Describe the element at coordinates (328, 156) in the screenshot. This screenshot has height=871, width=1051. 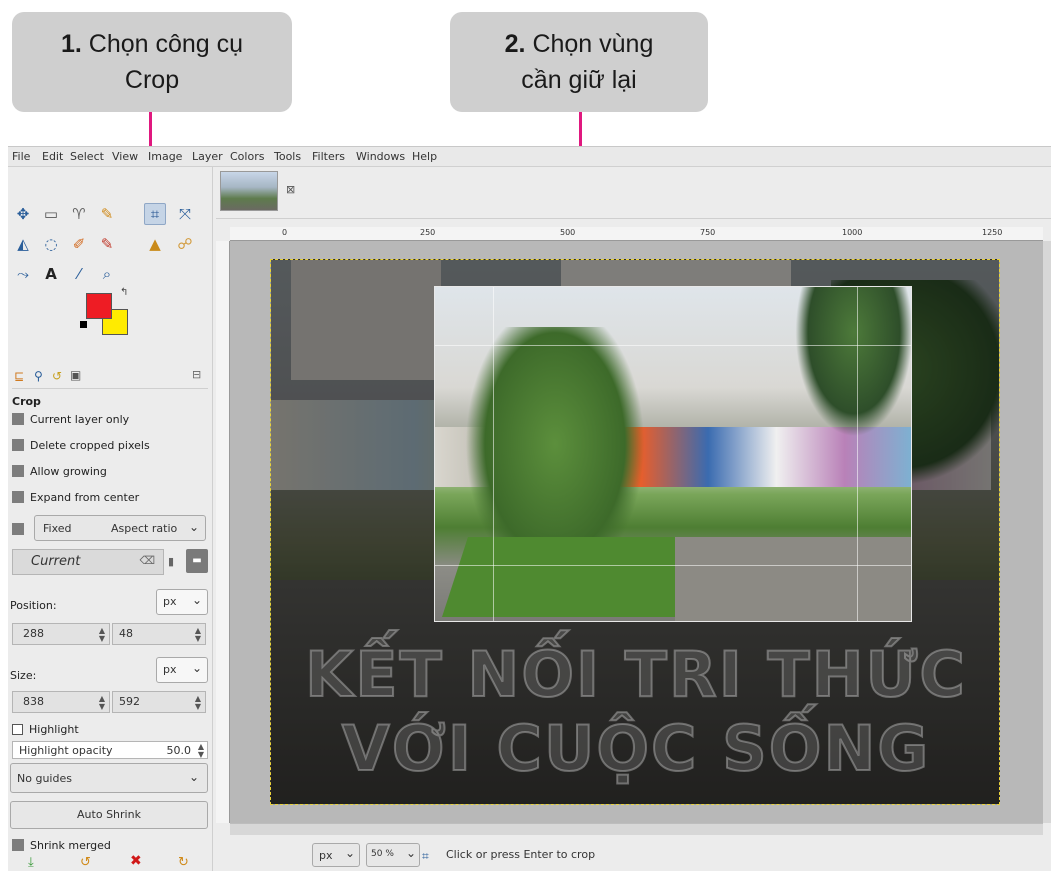
I see `menu-filters: Filters` at that location.